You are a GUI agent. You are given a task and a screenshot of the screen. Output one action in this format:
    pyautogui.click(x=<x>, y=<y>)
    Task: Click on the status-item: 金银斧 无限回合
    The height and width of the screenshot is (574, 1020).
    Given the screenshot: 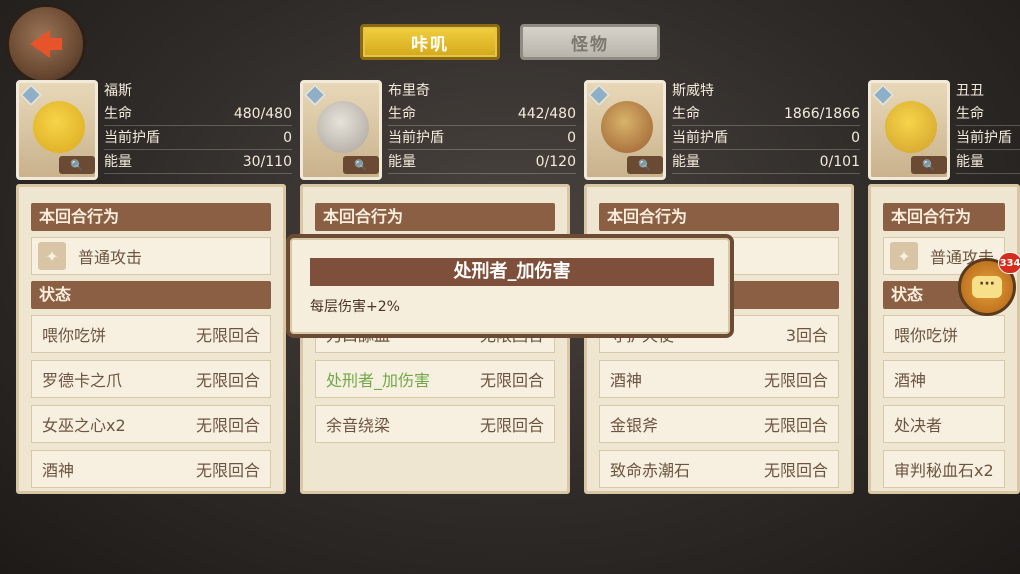 What is the action you would take?
    pyautogui.click(x=719, y=424)
    